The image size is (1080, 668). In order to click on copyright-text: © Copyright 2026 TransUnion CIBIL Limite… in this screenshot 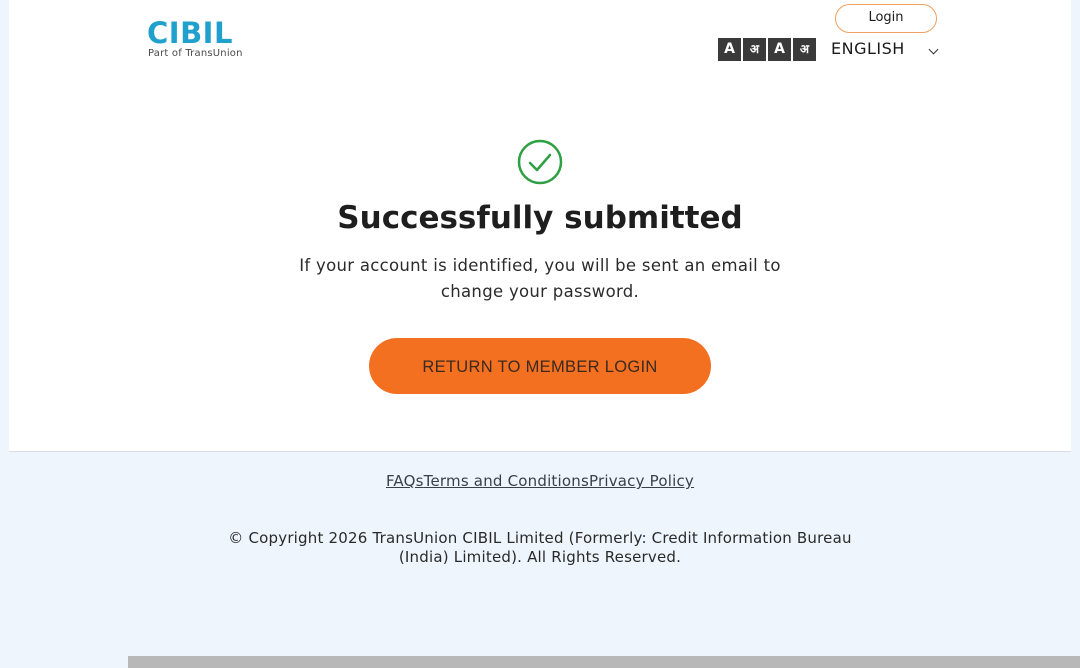, I will do `click(540, 547)`.